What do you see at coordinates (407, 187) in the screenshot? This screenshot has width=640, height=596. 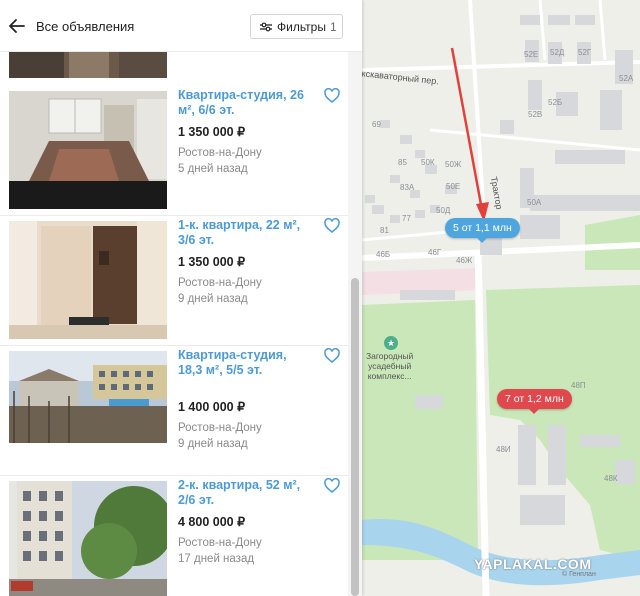 I see `house-number: 83А` at bounding box center [407, 187].